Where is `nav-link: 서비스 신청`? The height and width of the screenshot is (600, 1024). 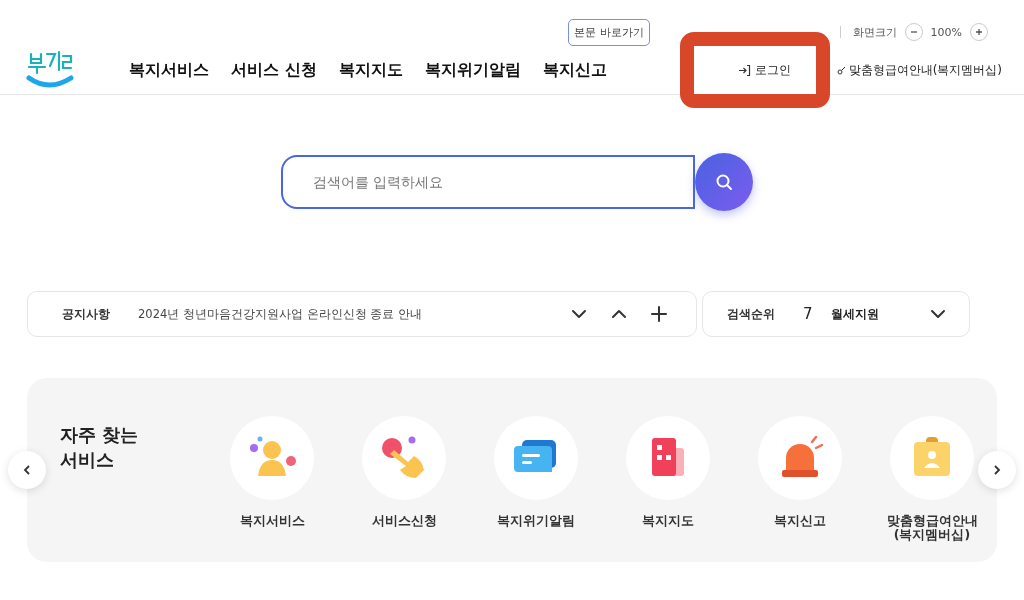
nav-link: 서비스 신청 is located at coordinates (274, 70).